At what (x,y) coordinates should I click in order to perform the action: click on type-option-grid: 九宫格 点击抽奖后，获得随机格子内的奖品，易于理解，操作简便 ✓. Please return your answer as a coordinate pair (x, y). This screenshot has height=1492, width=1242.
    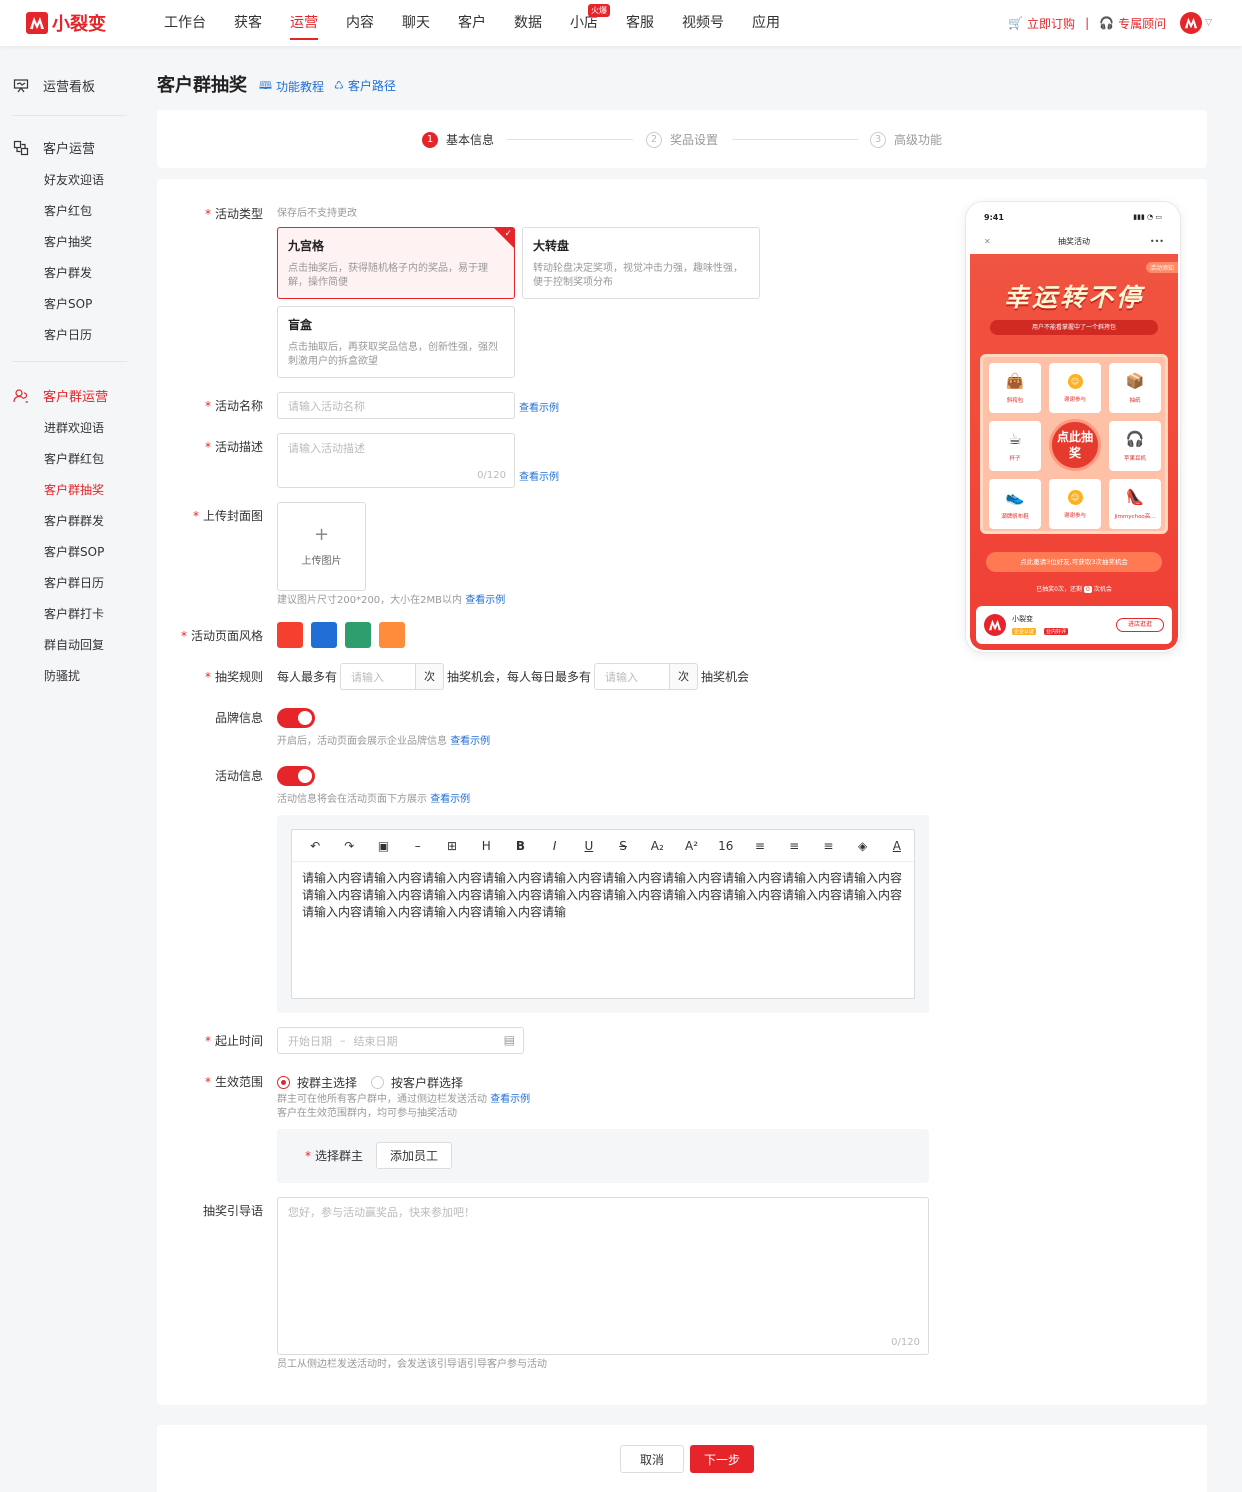
    Looking at the image, I should click on (396, 263).